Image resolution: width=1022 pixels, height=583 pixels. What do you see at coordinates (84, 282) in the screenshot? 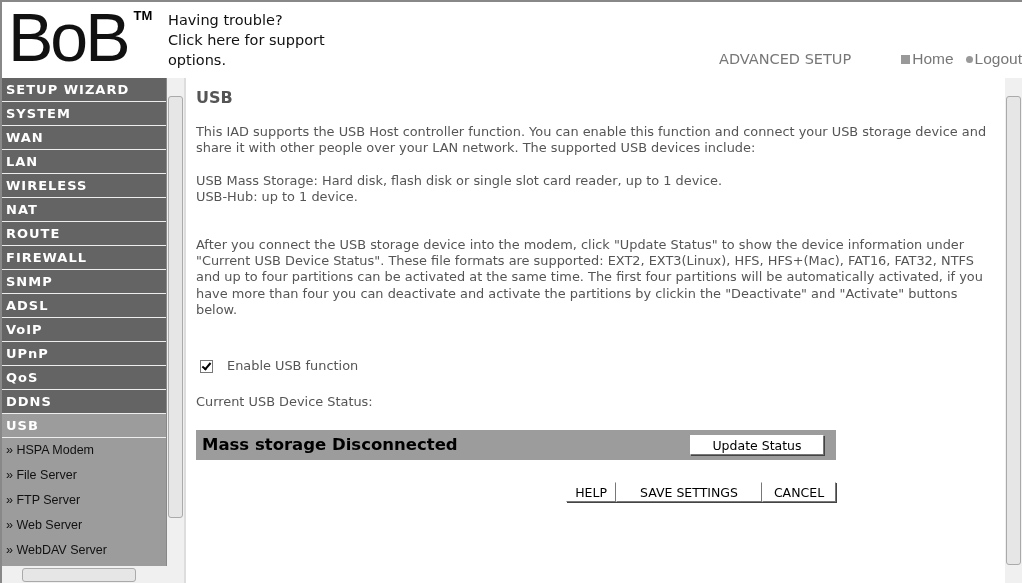
I see `sidebar-item: SNMP` at bounding box center [84, 282].